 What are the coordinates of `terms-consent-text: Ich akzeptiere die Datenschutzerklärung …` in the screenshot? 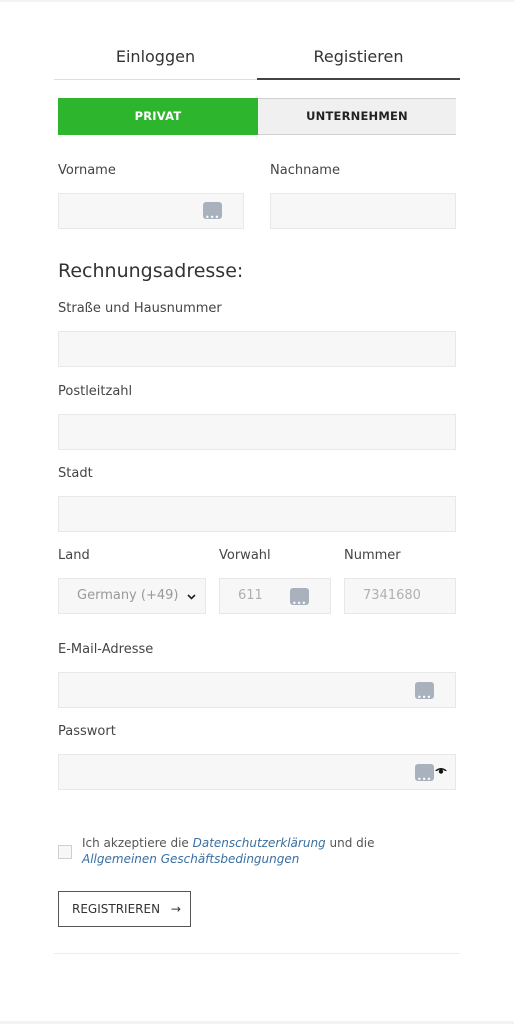 It's located at (262, 851).